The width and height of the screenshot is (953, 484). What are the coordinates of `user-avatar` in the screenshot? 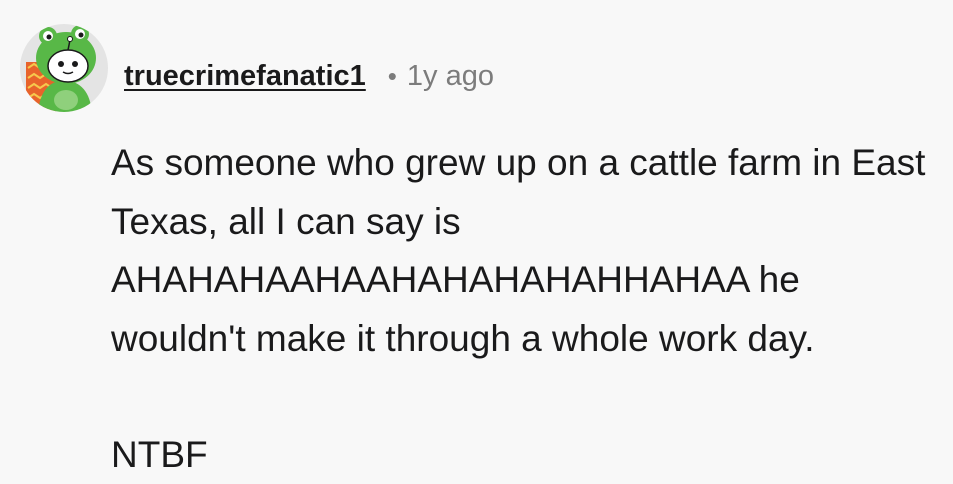 It's located at (64, 68).